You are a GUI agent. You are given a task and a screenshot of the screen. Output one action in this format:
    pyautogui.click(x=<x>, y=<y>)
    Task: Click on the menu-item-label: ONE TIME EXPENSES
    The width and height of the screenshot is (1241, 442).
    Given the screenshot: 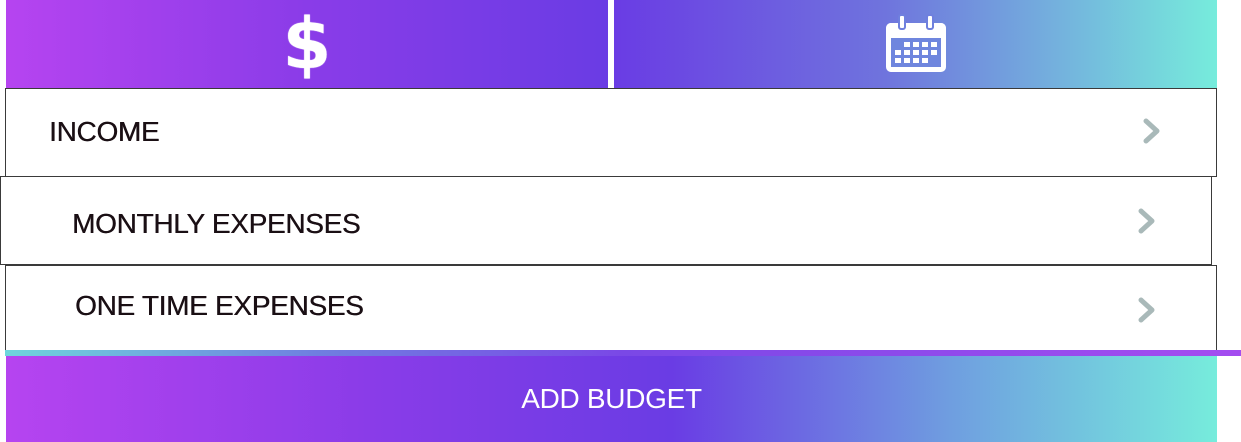 What is the action you would take?
    pyautogui.click(x=219, y=305)
    